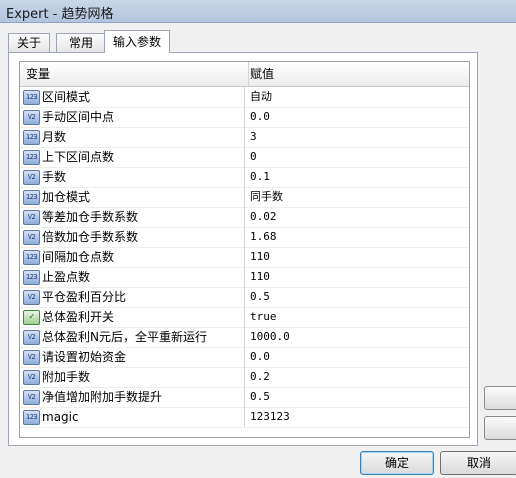 Image resolution: width=516 pixels, height=478 pixels. I want to click on variable-name: 上下区间点数, so click(78, 157).